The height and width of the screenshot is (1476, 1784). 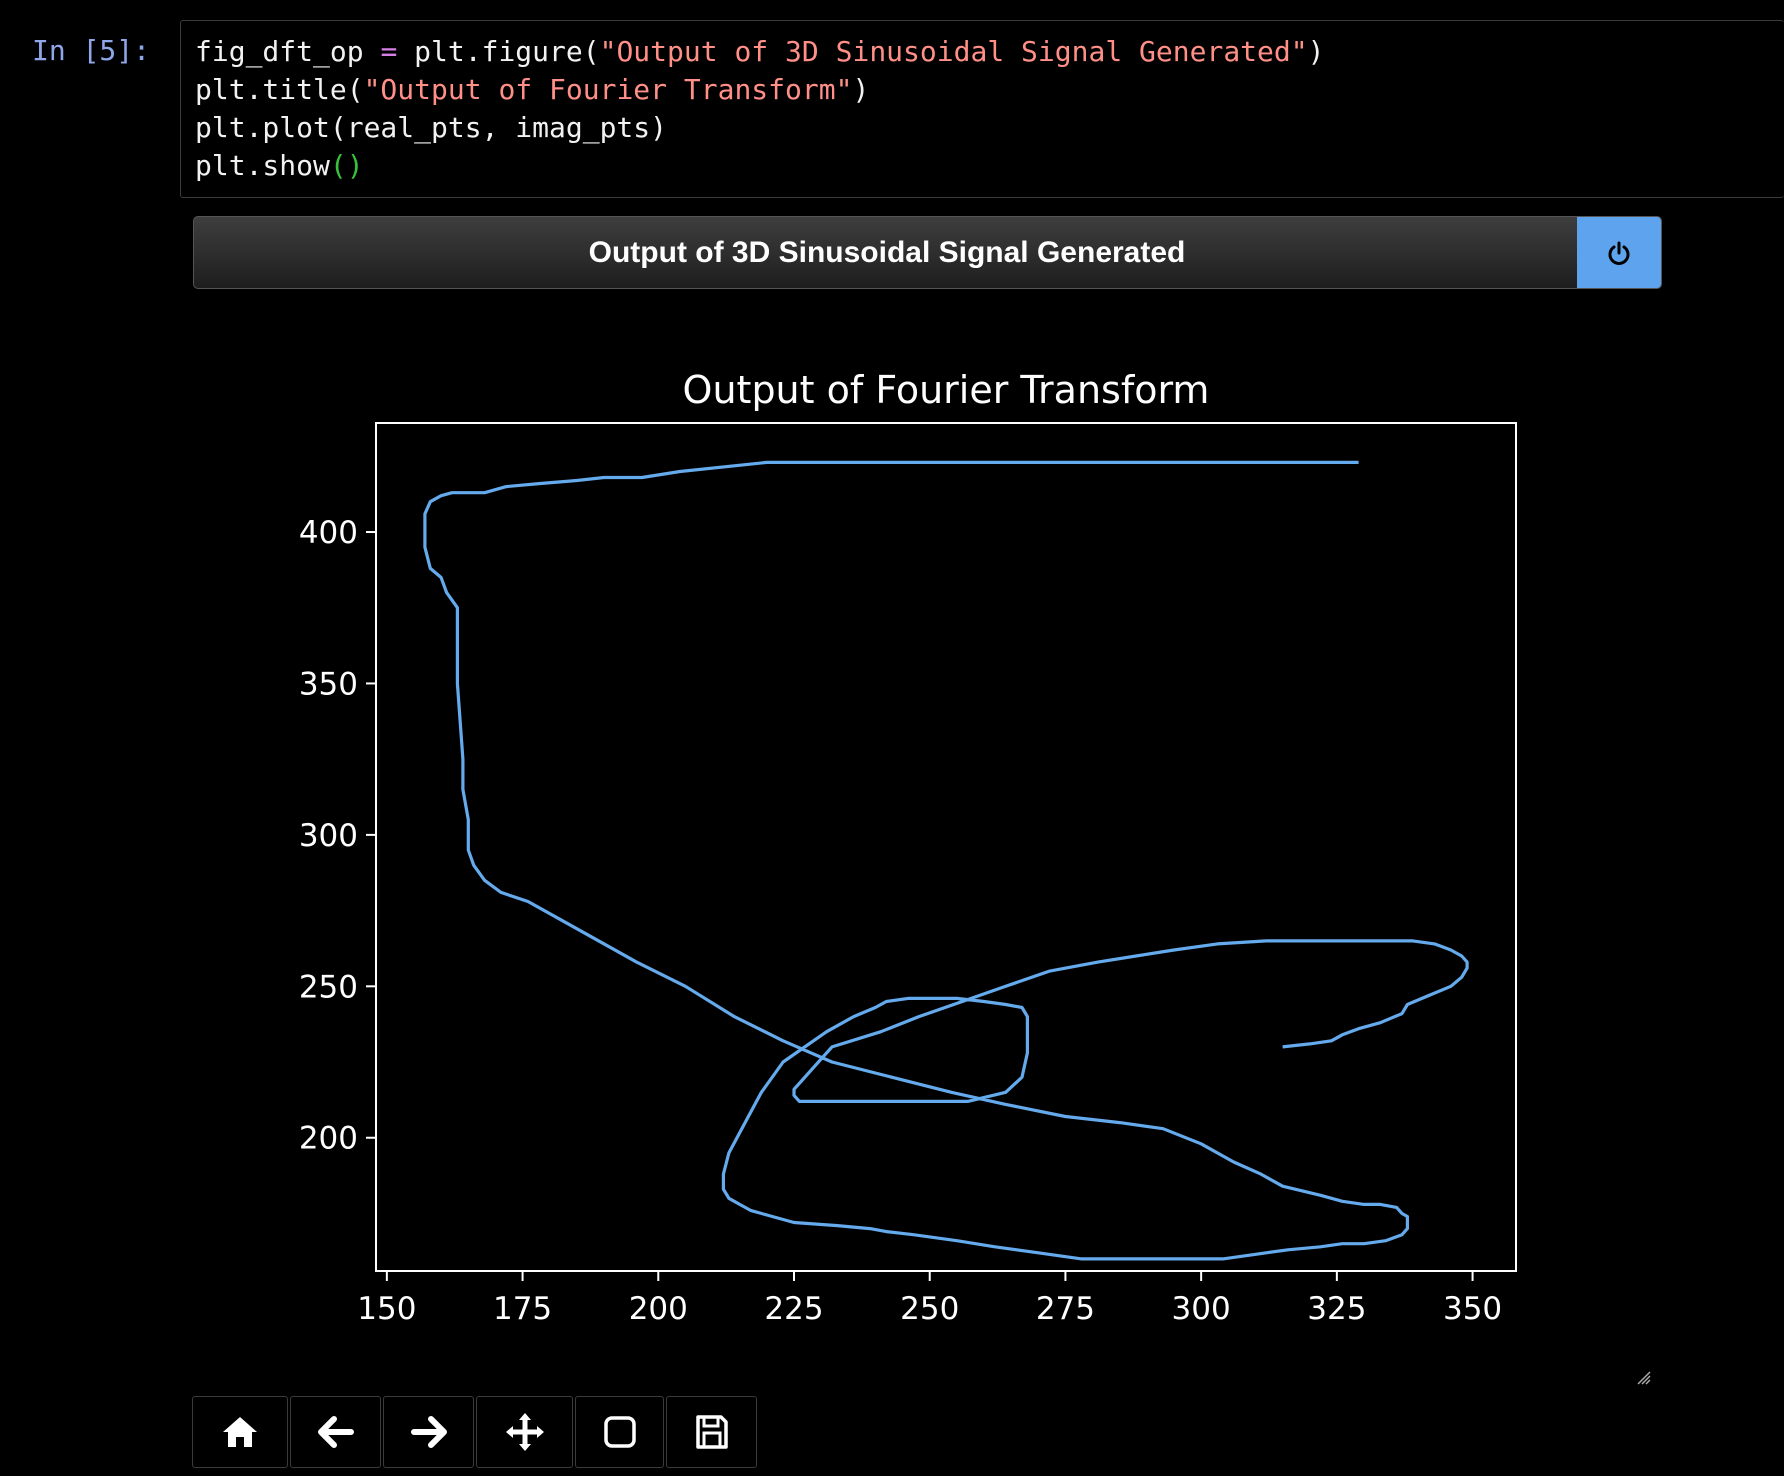 I want to click on arrow-right-icon, so click(x=428, y=1432).